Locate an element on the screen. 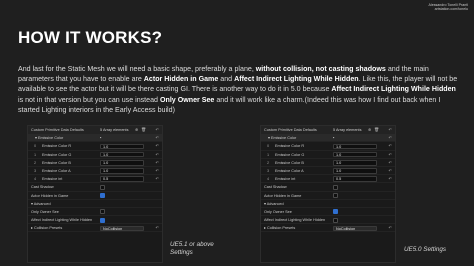 This screenshot has width=474, height=266. channel-label: Emissive int is located at coordinates (285, 179).